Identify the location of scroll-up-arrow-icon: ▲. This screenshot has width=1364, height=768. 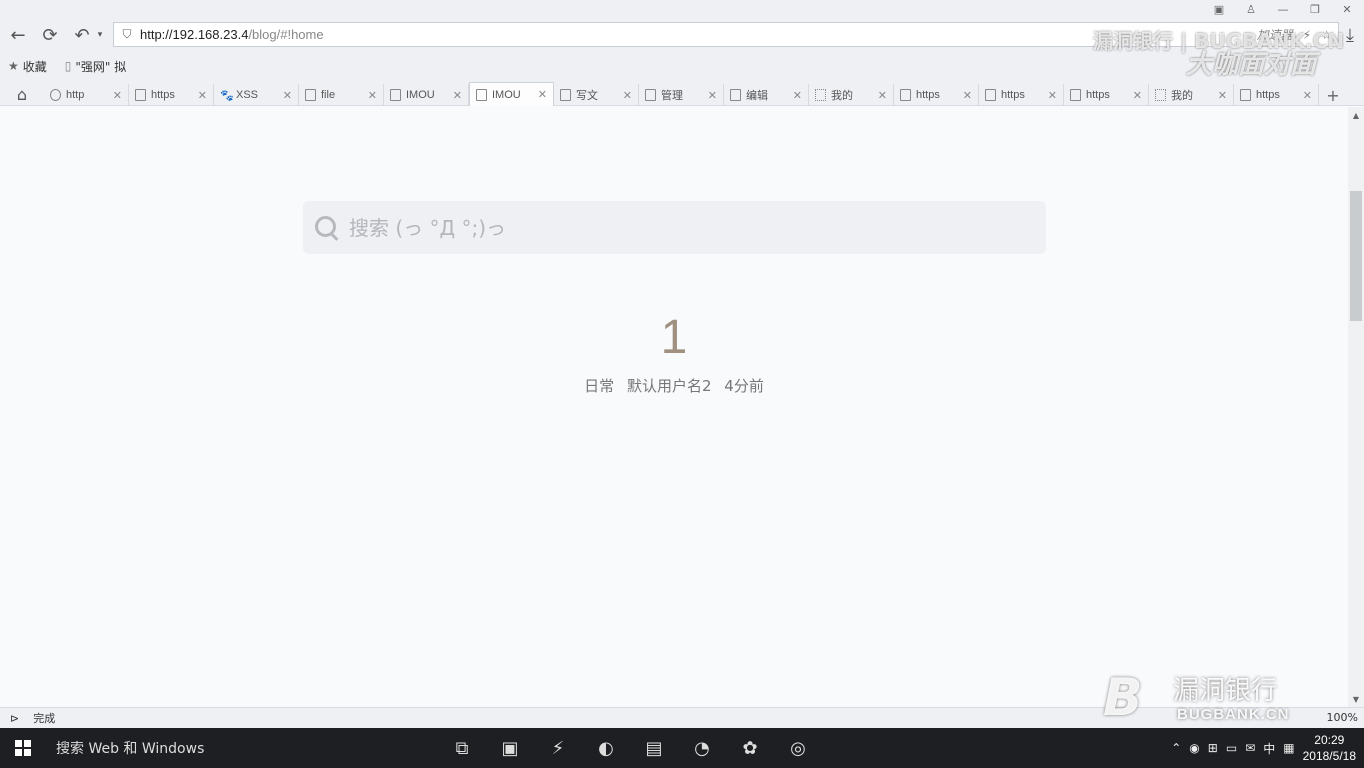
(1356, 115).